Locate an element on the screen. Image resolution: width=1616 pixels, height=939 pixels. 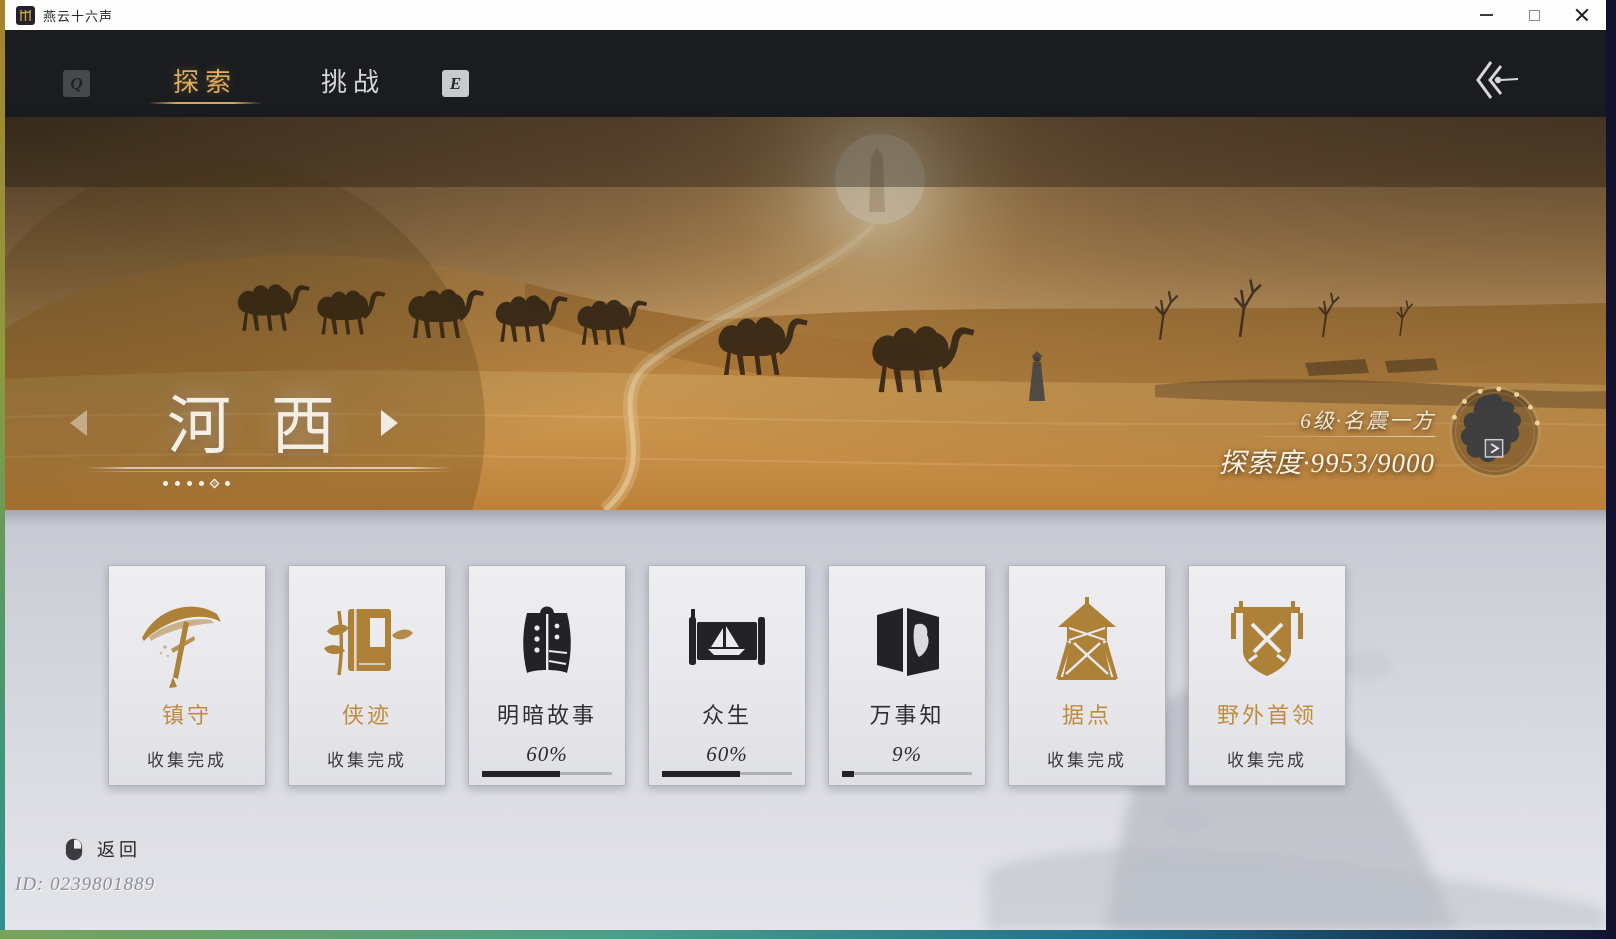
maximize-icon is located at coordinates (1534, 15).